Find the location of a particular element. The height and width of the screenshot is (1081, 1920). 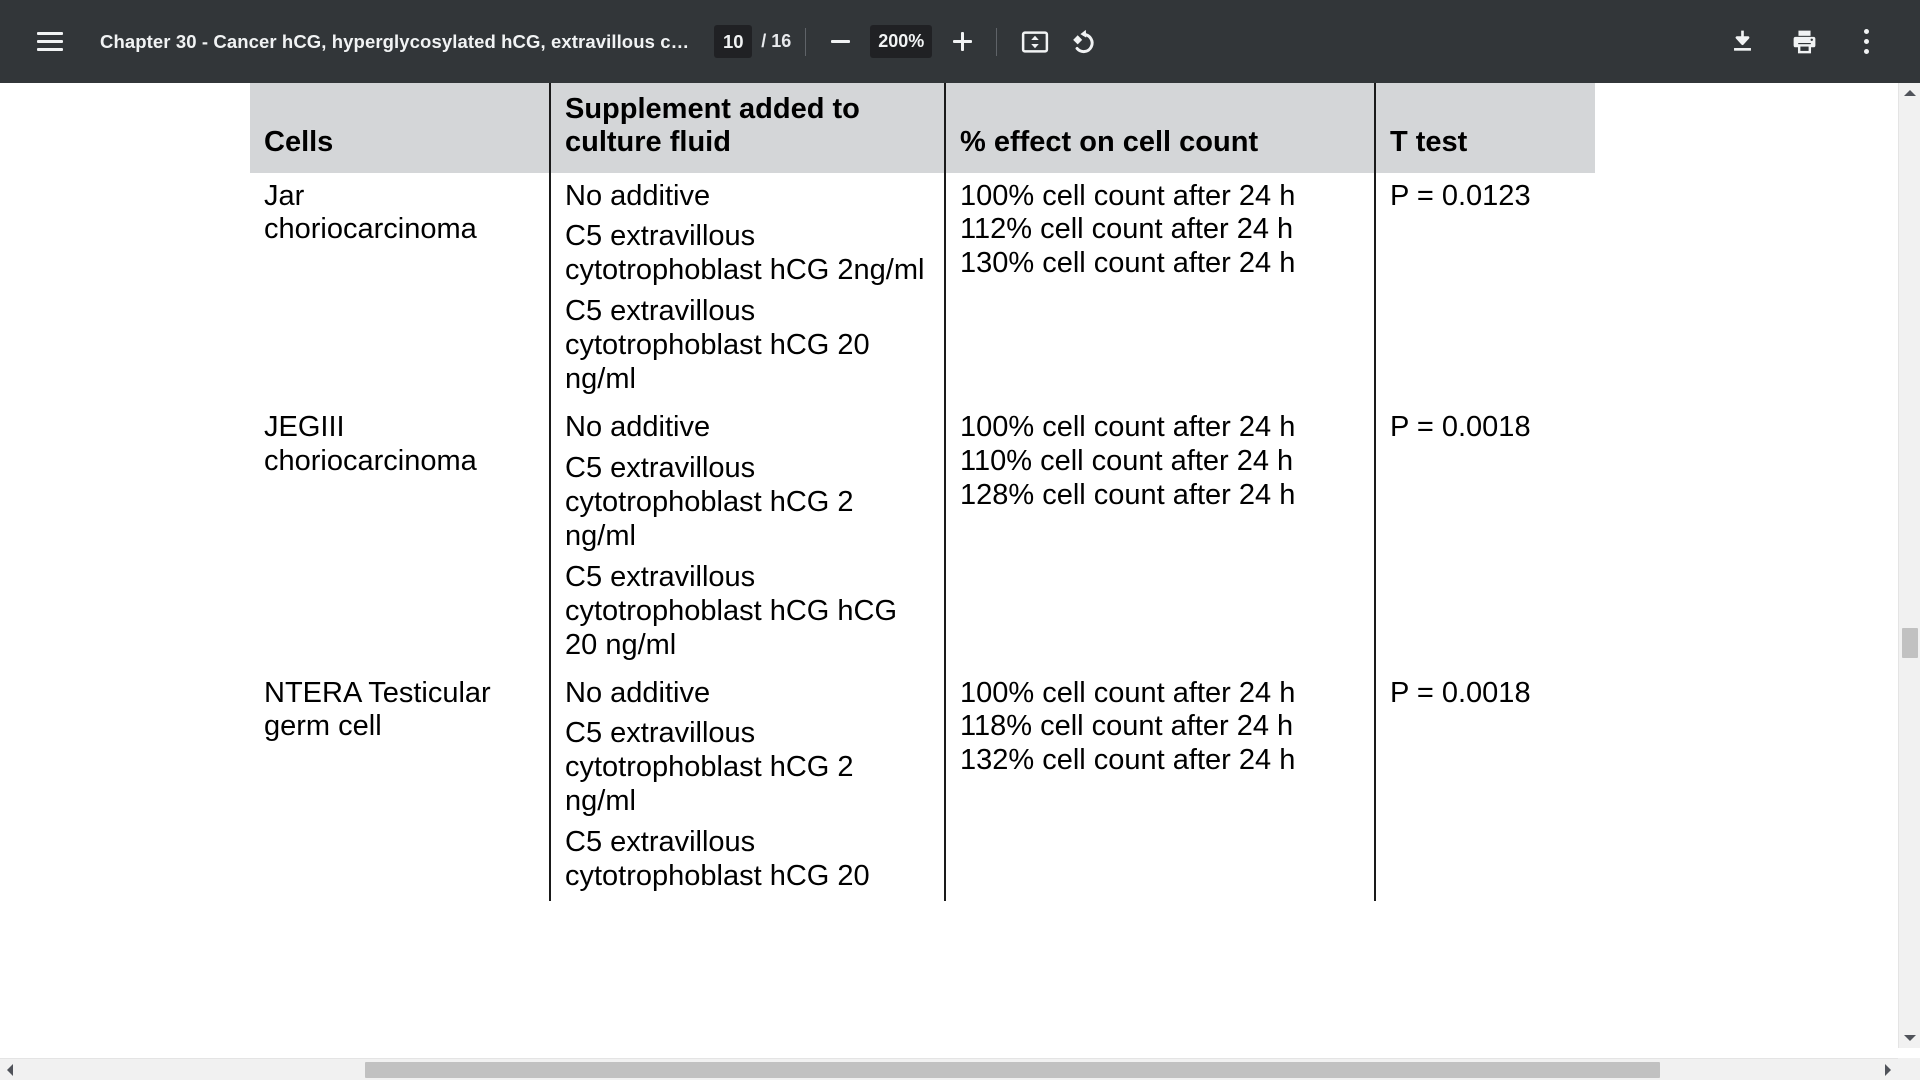

scroll-left-arrow-icon is located at coordinates (10, 1070).